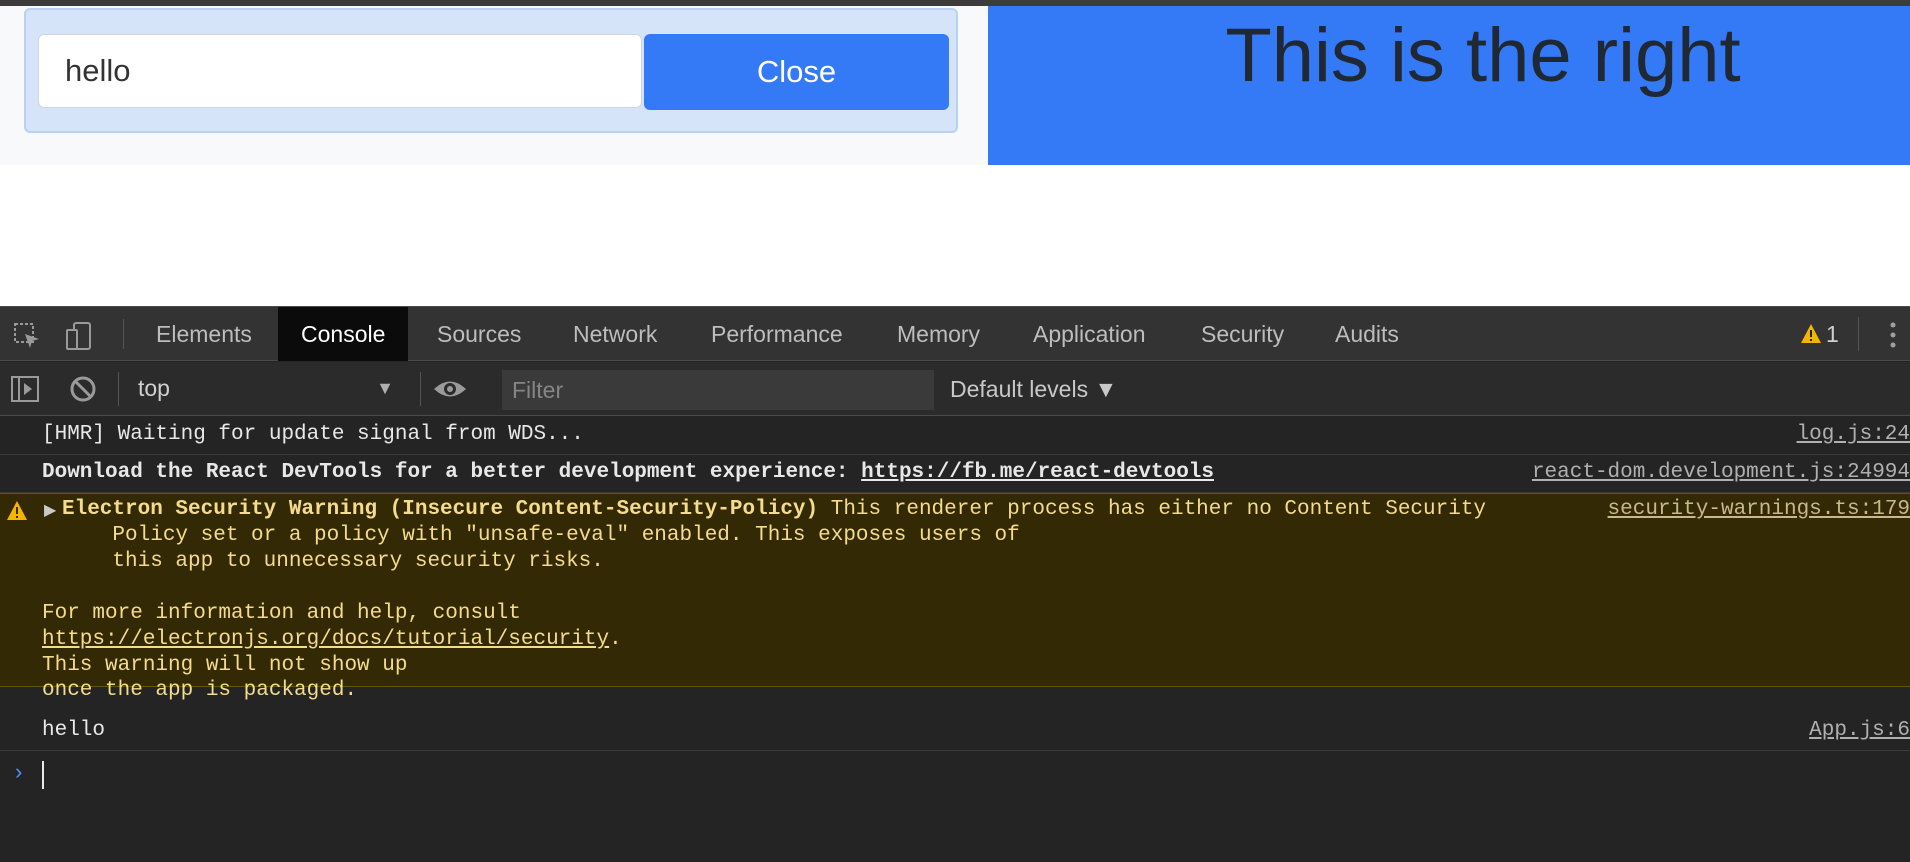 The width and height of the screenshot is (1910, 862). Describe the element at coordinates (19, 773) in the screenshot. I see `console-prompt-caret: ›` at that location.